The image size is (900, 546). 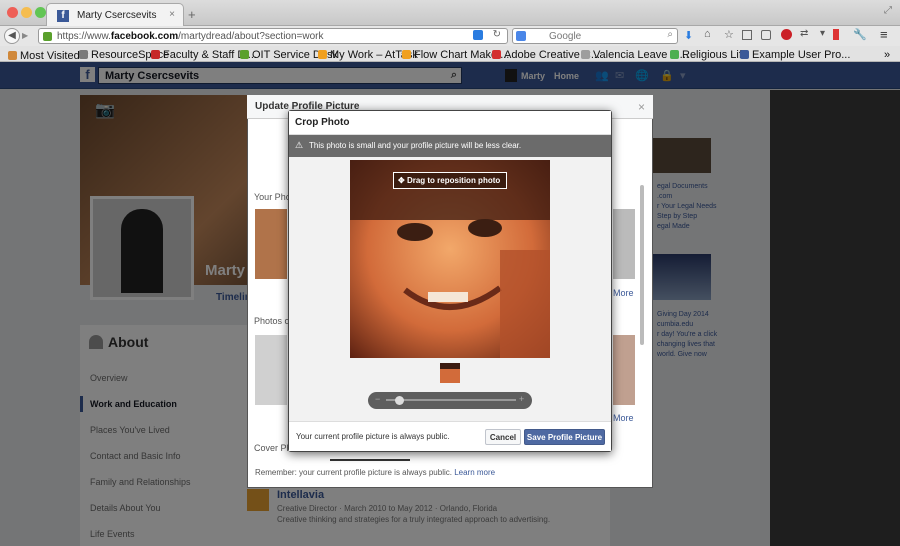 I want to click on url-prefix: https://www., so click(x=84, y=36).